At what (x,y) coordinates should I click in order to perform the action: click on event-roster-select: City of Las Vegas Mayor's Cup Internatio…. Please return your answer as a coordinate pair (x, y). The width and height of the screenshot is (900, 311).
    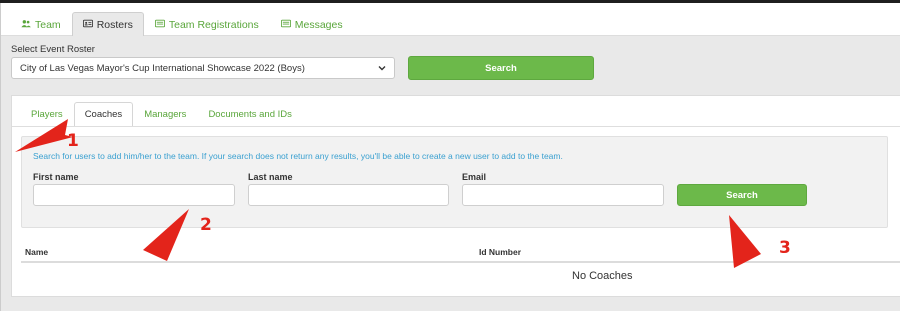
    Looking at the image, I should click on (203, 68).